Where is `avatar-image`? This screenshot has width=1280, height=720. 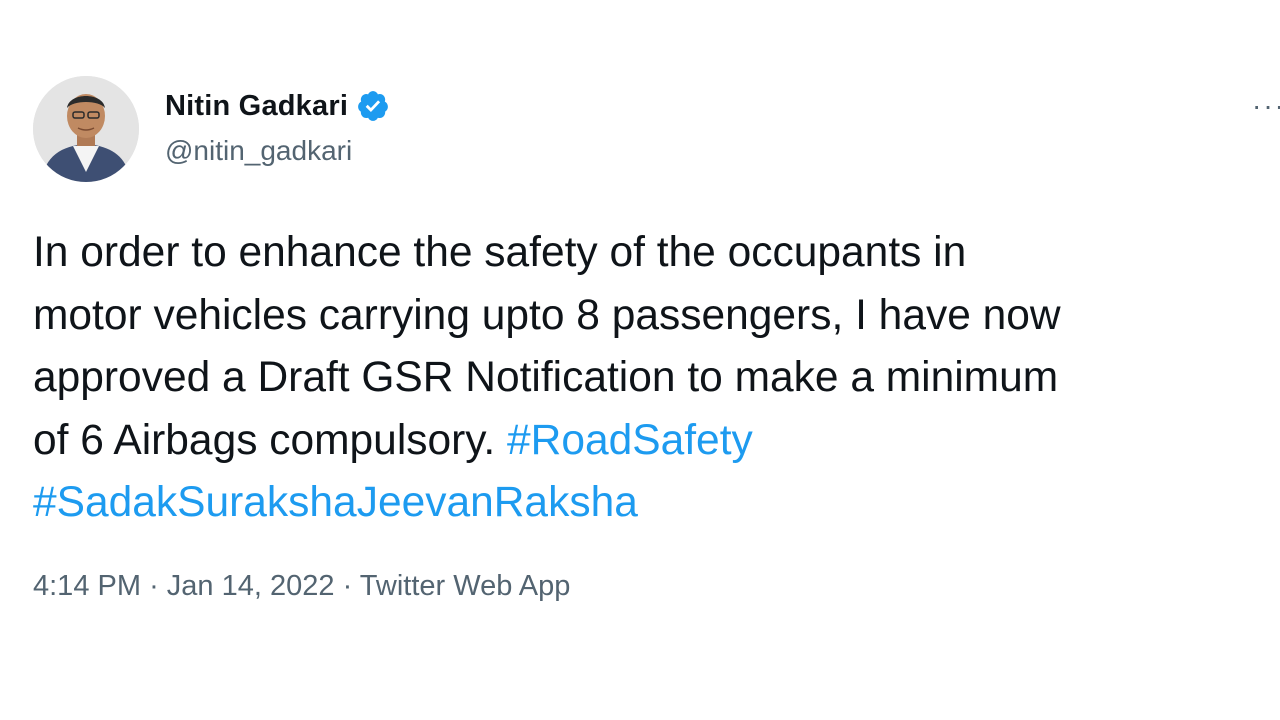
avatar-image is located at coordinates (86, 129).